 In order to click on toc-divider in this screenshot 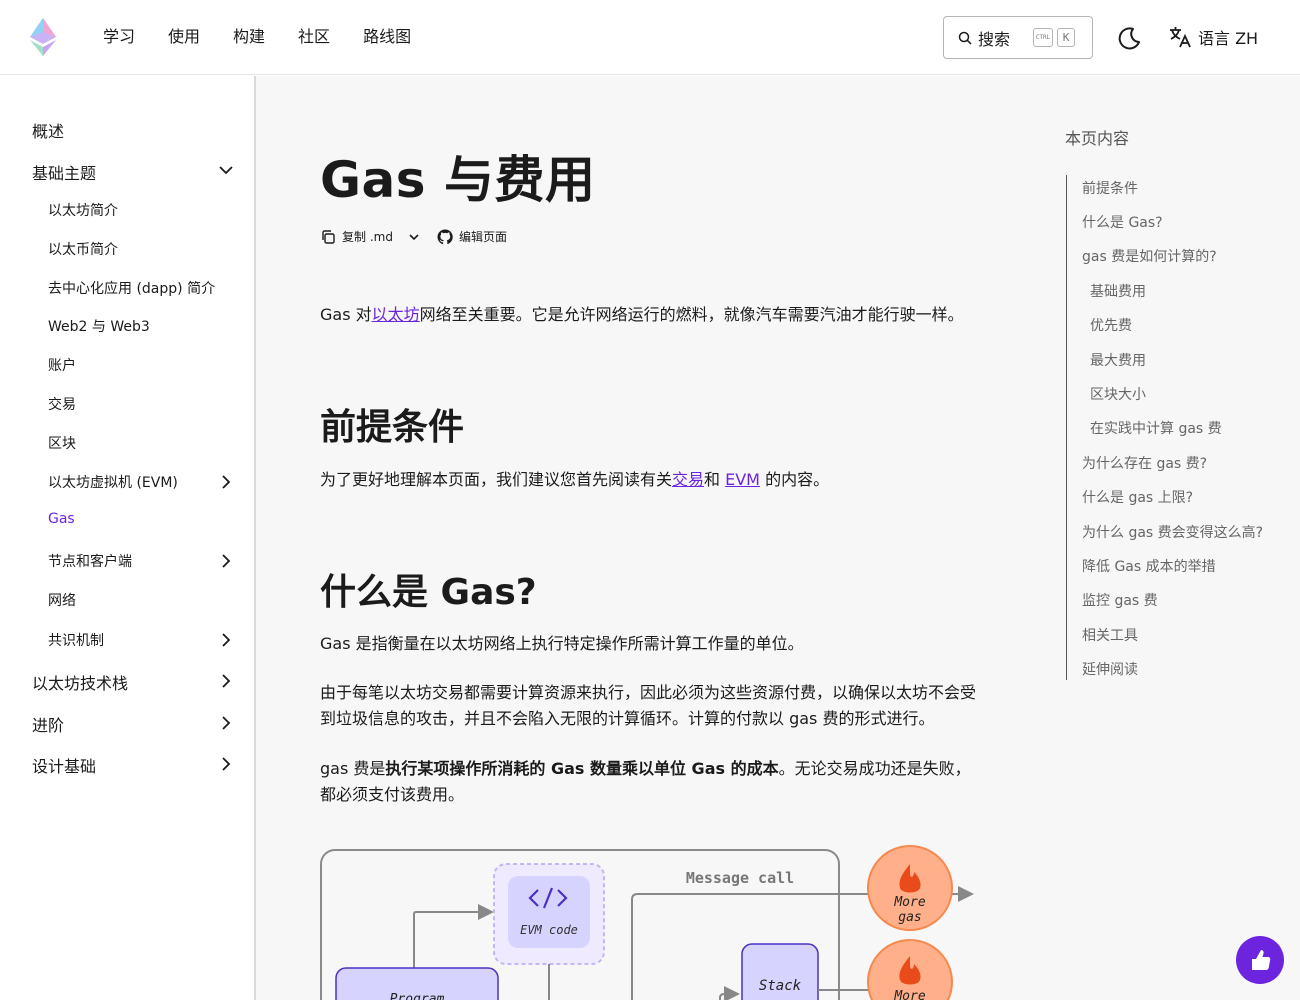, I will do `click(1066, 427)`.